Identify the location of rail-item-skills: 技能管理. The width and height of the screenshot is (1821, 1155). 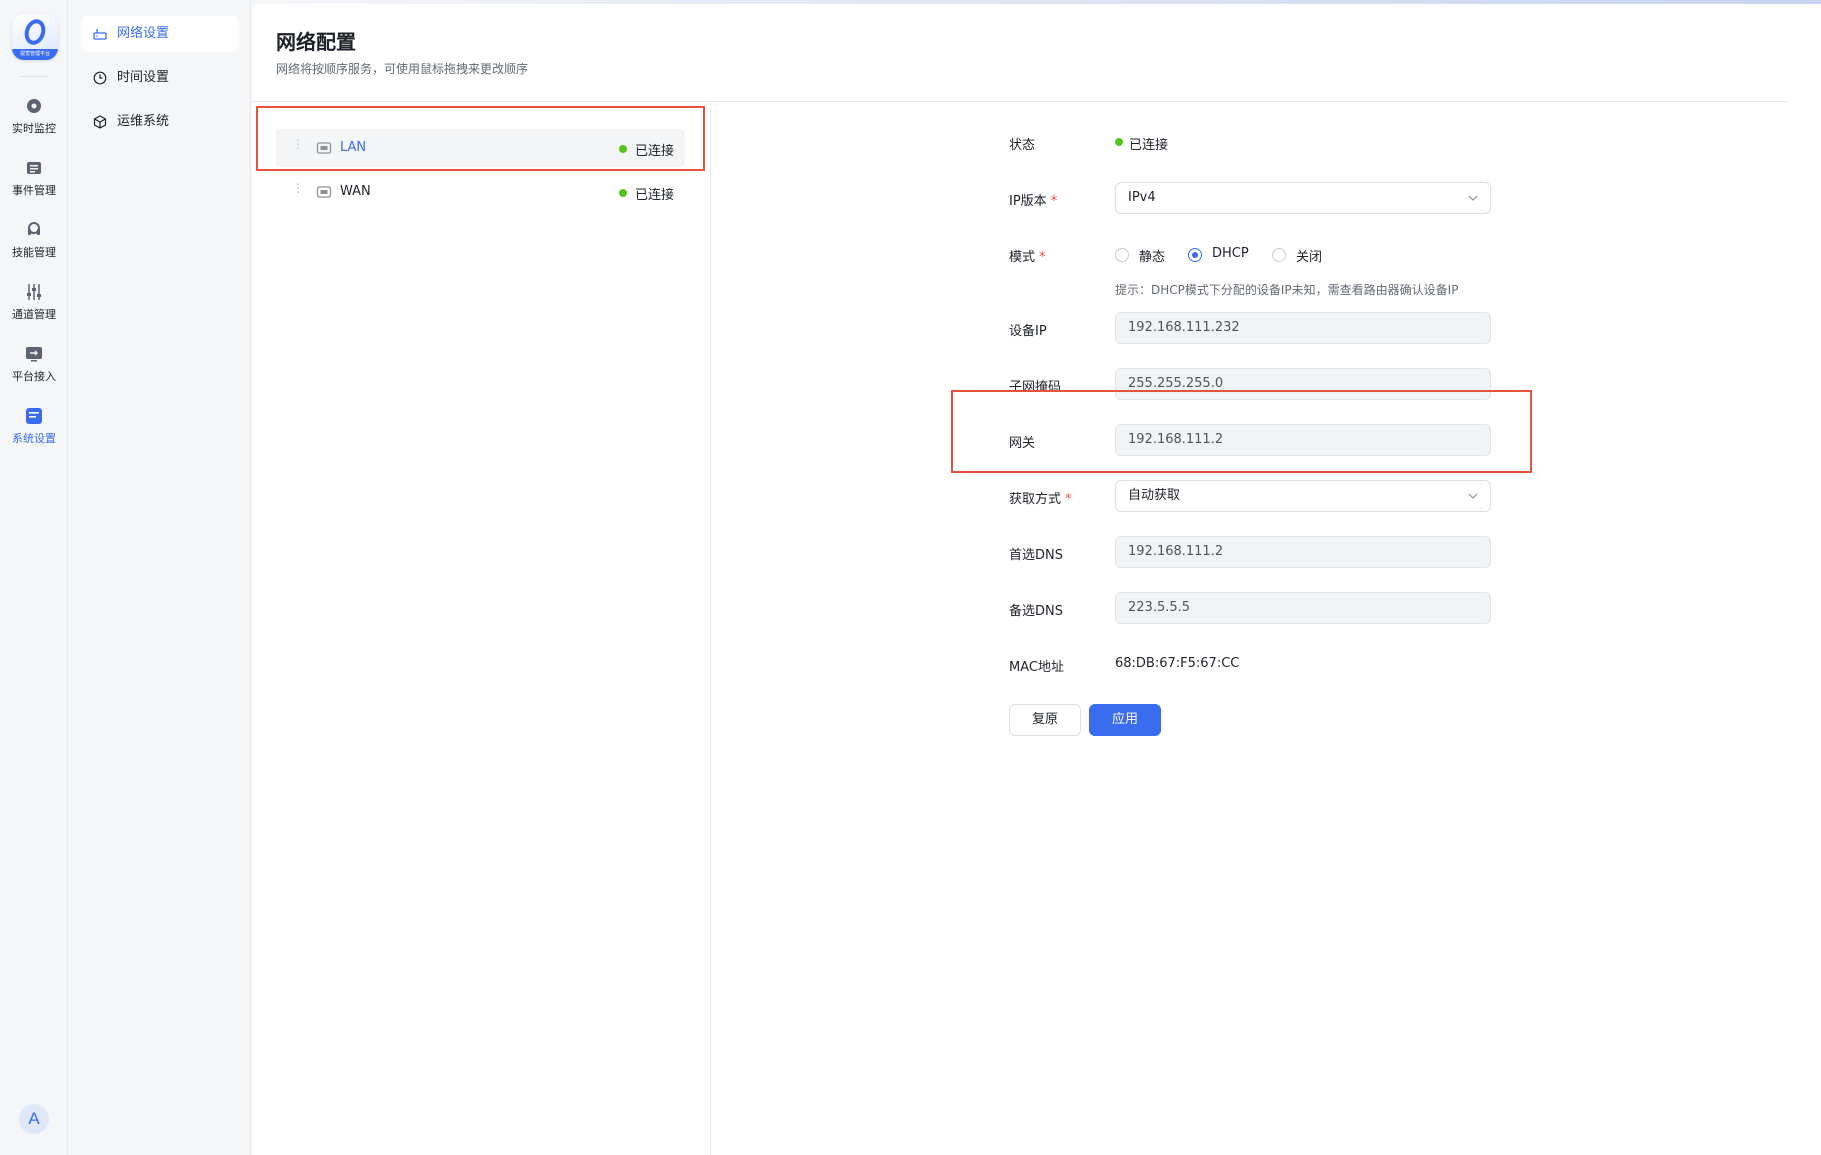
(34, 246).